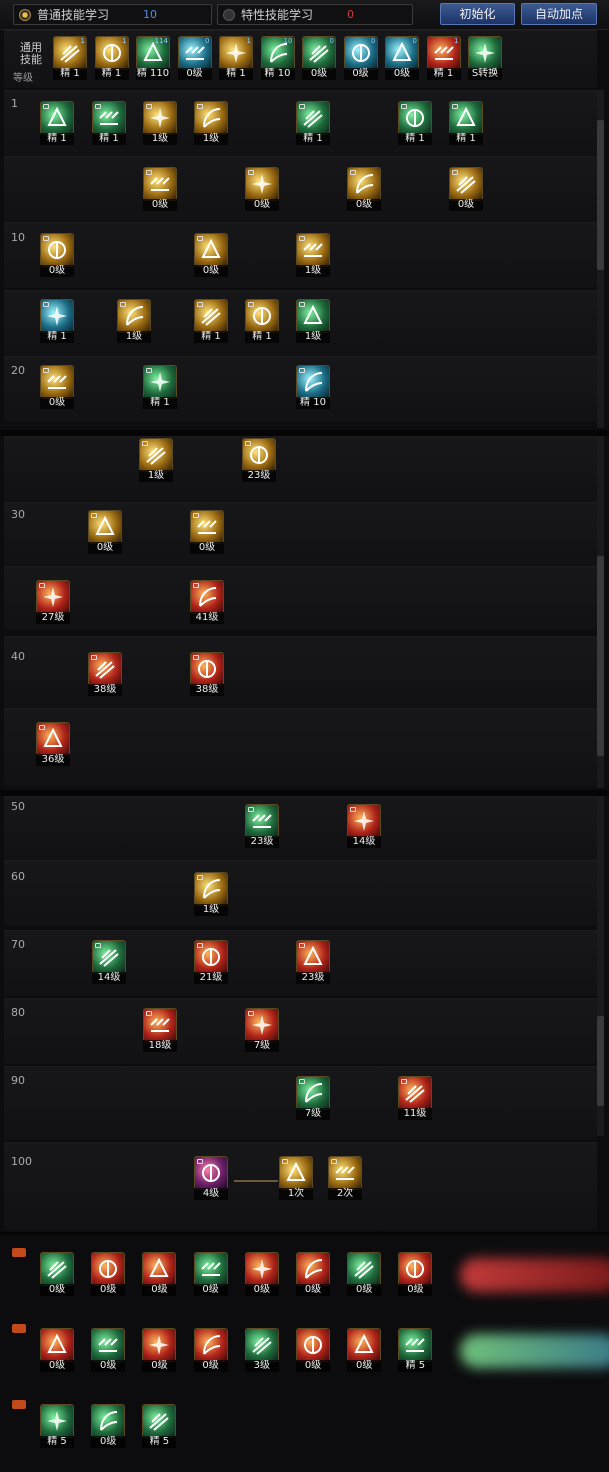 The image size is (609, 1472). Describe the element at coordinates (53, 744) in the screenshot. I see `tree-skill-slot: 36级` at that location.